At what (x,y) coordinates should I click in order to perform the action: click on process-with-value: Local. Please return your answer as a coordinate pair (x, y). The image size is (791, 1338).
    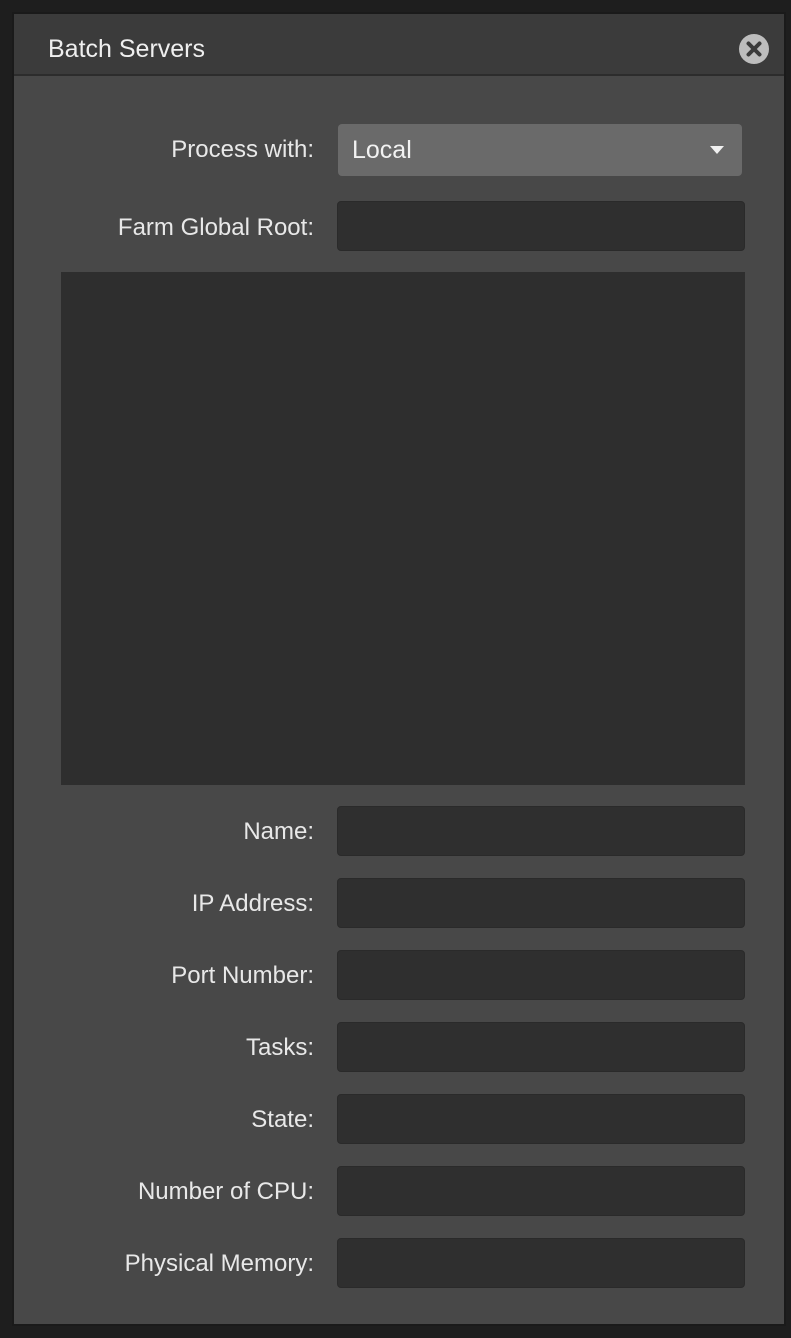
    Looking at the image, I should click on (382, 150).